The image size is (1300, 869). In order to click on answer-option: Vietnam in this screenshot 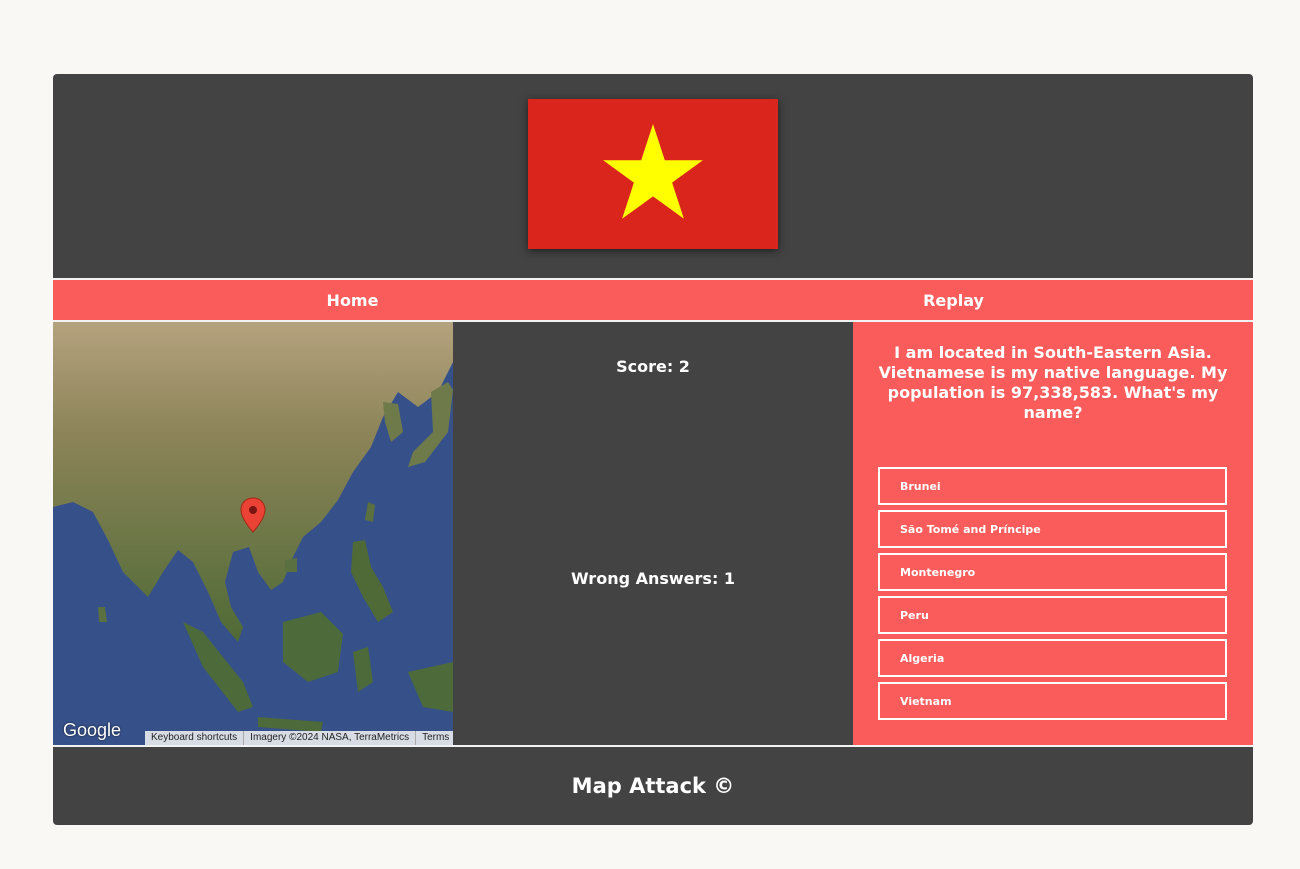, I will do `click(1052, 701)`.